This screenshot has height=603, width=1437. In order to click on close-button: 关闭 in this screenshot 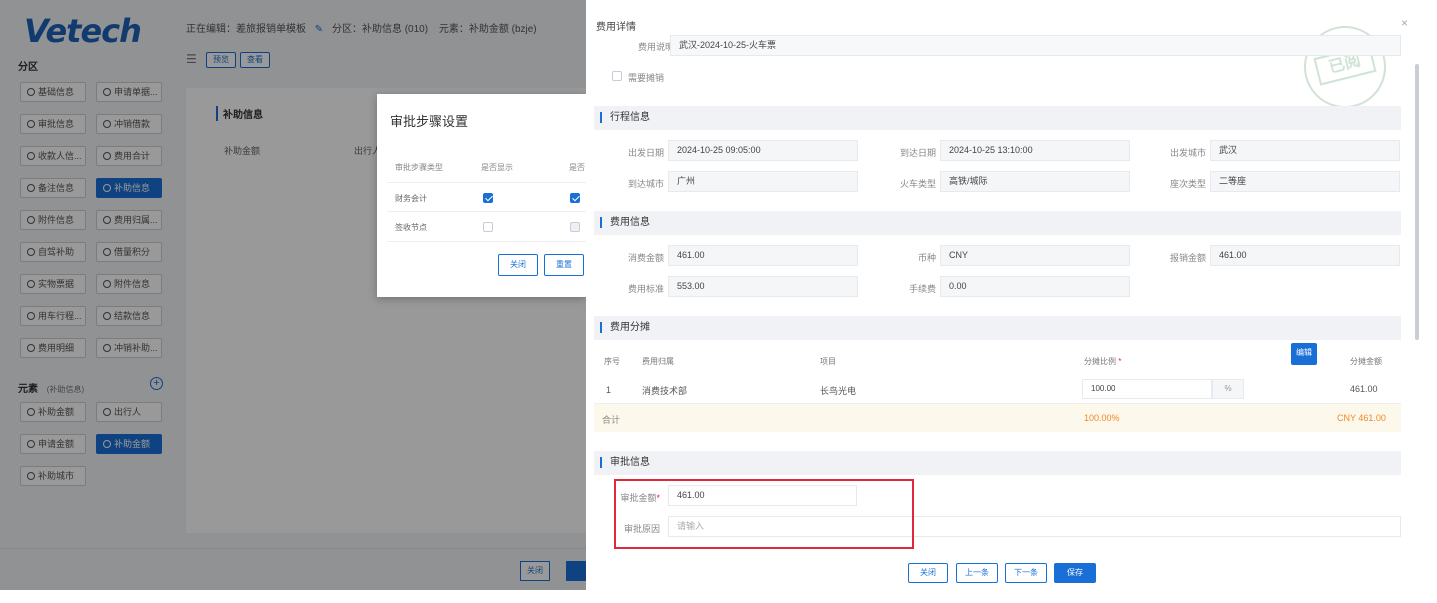, I will do `click(928, 573)`.